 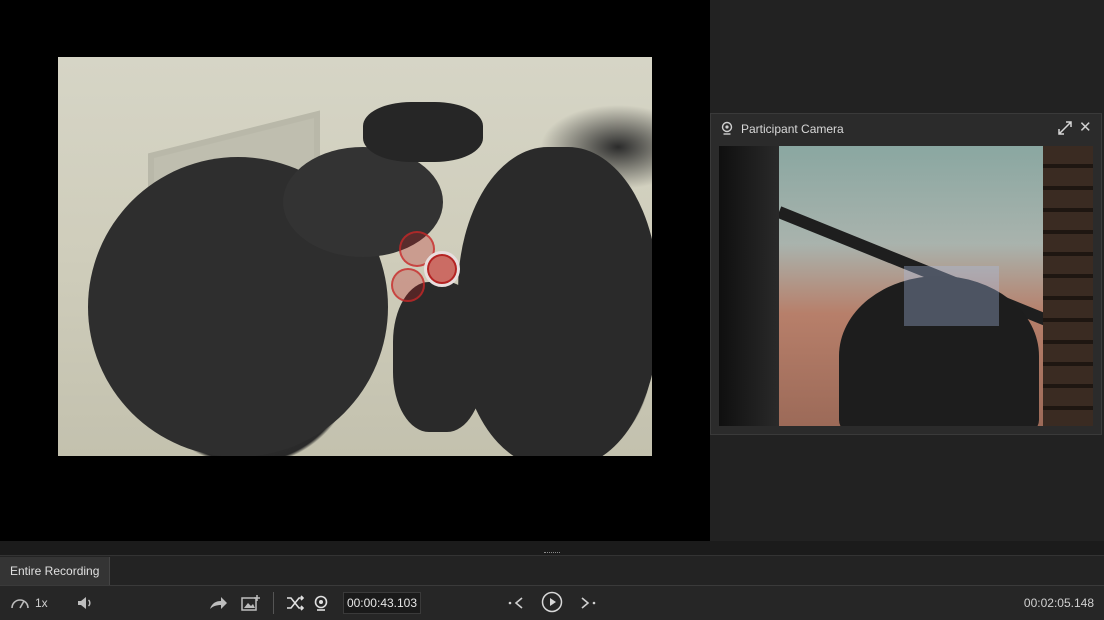 I want to click on volume-button, so click(x=85, y=603).